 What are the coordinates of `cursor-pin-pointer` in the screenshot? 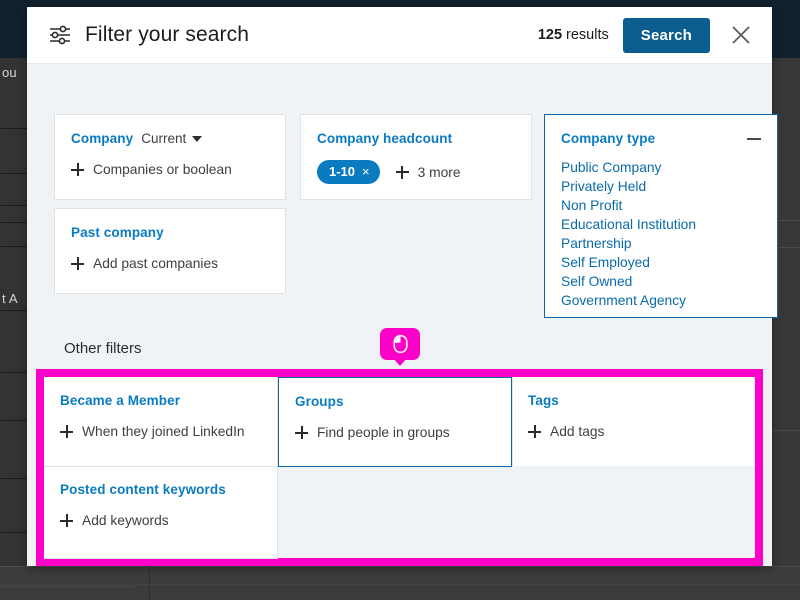 It's located at (400, 362).